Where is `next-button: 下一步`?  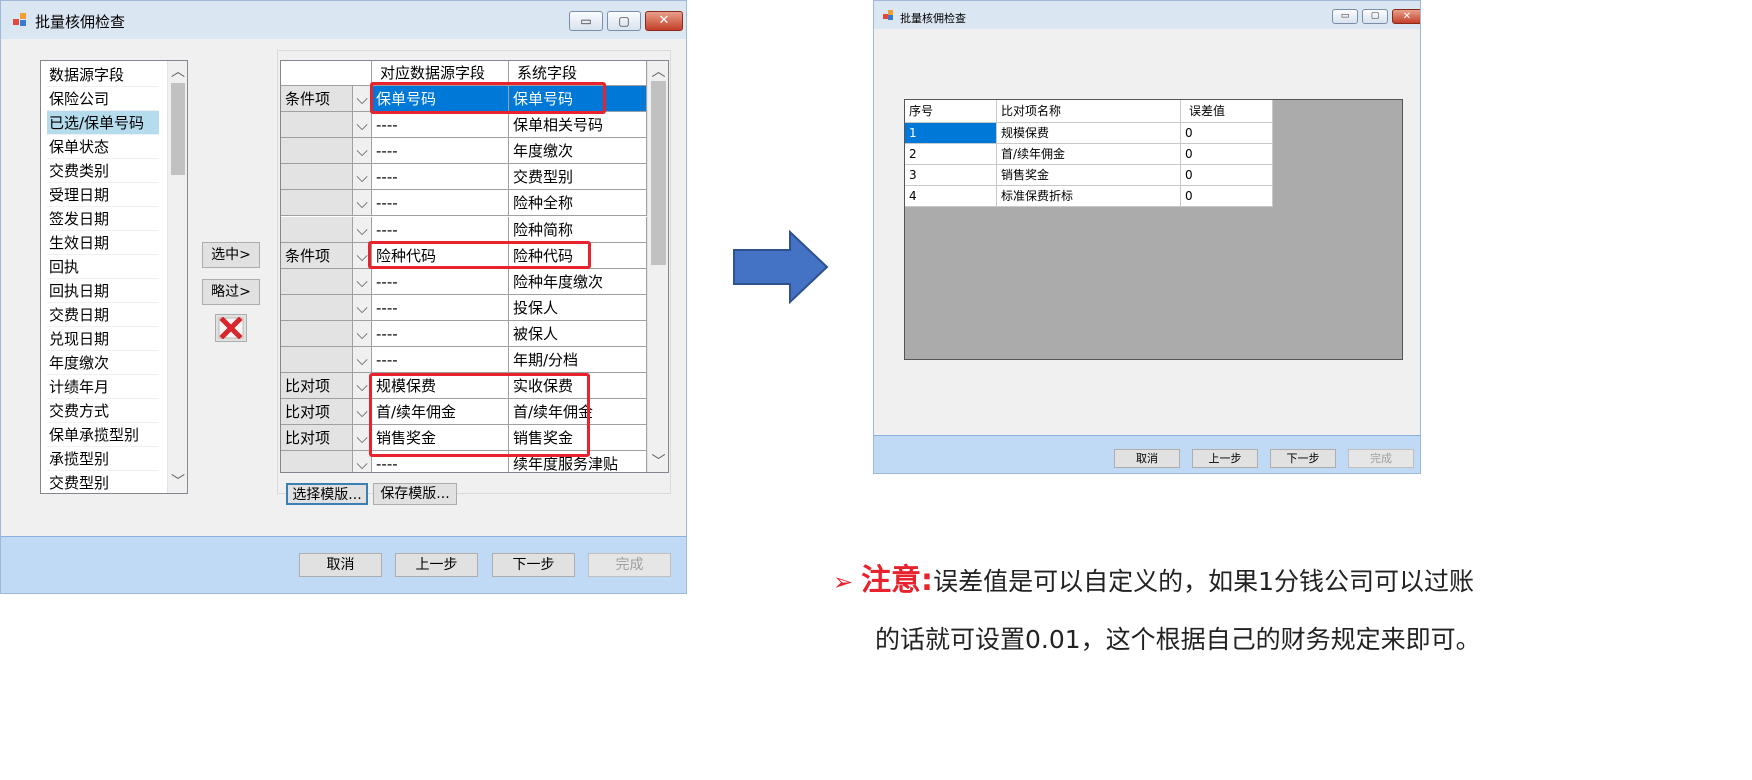 next-button: 下一步 is located at coordinates (533, 565).